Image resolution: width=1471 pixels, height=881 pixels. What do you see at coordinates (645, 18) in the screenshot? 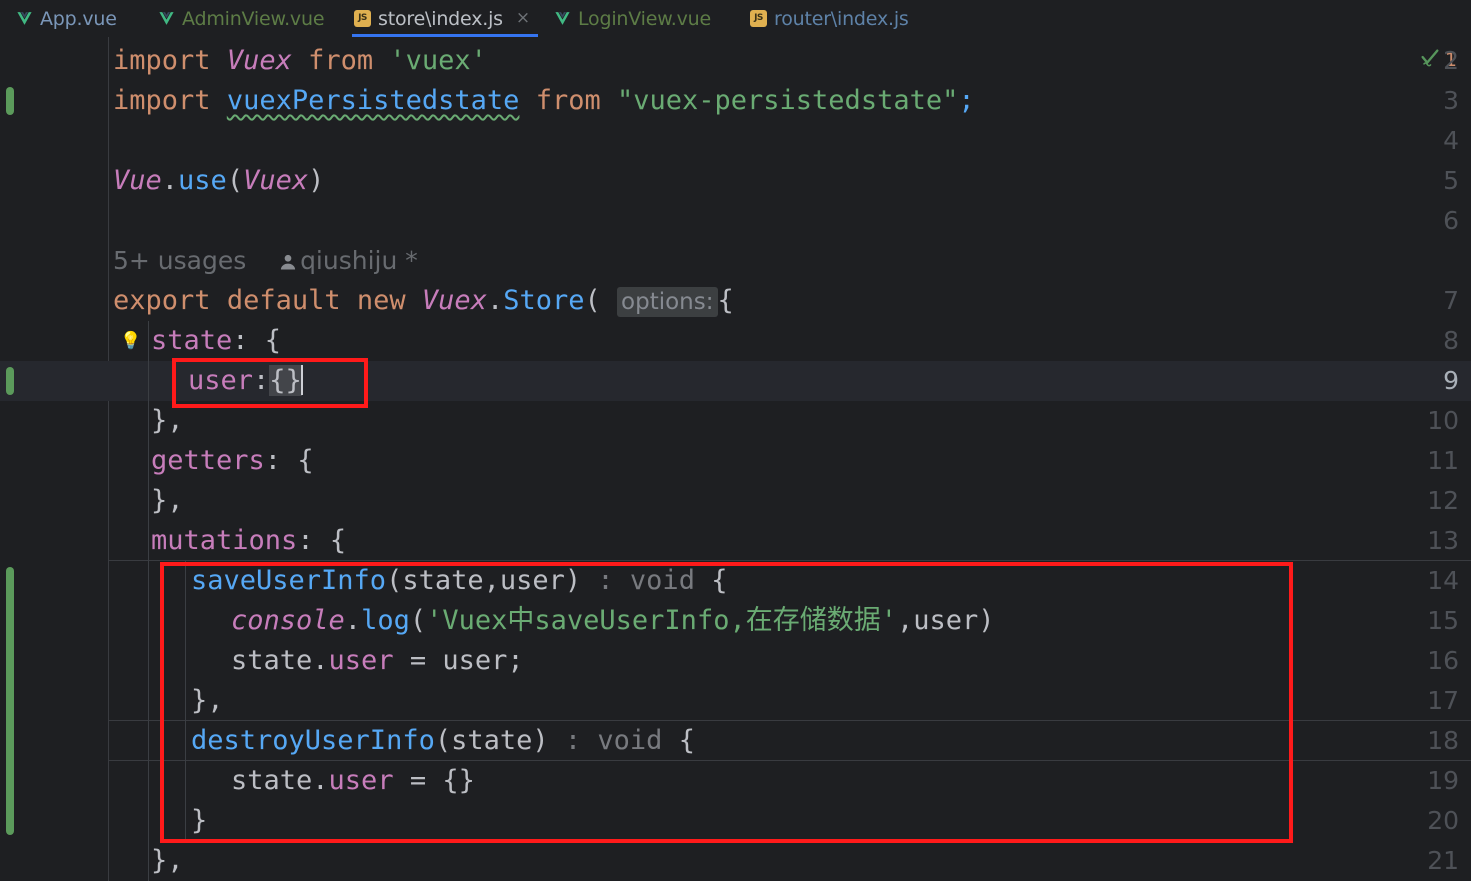
I see `editor-tab-label: LoginView.vue` at bounding box center [645, 18].